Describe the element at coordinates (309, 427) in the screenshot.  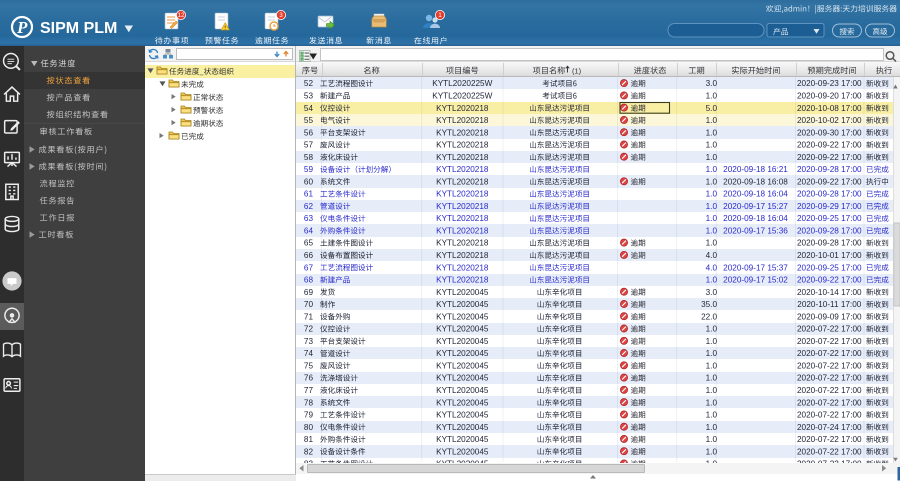
I see `svg-text: 80` at that location.